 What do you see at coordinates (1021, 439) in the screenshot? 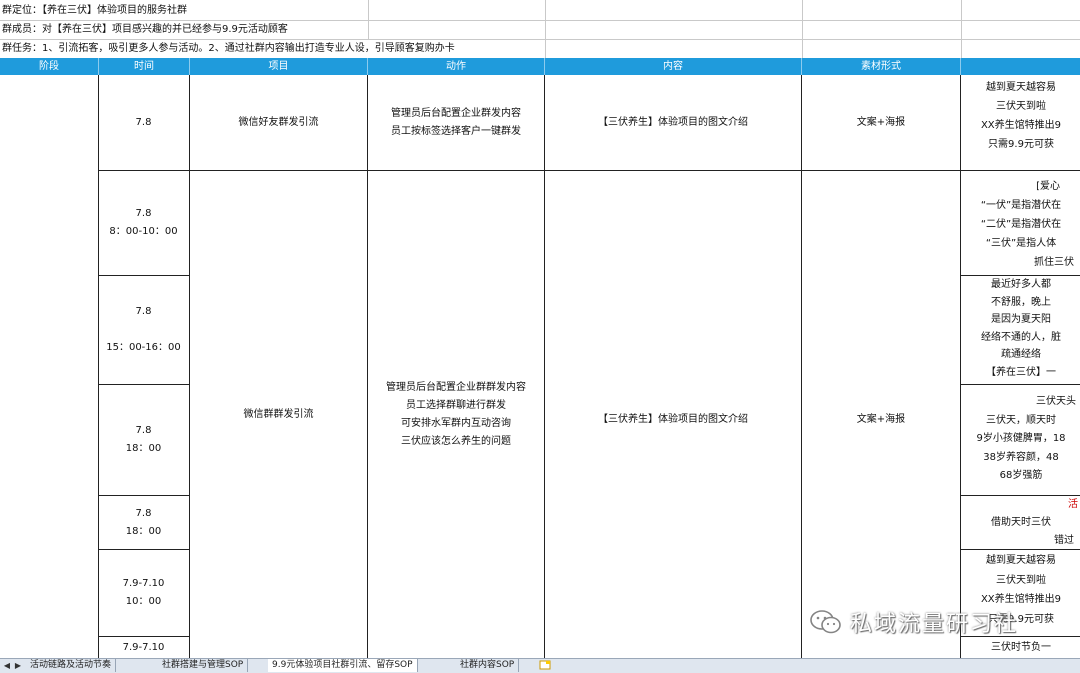
I see `copy-cell: 三伏天头 三伏天，顺天时 9岁小孩健脾胃，18 38岁养容颜，48 68岁强筋` at bounding box center [1021, 439].